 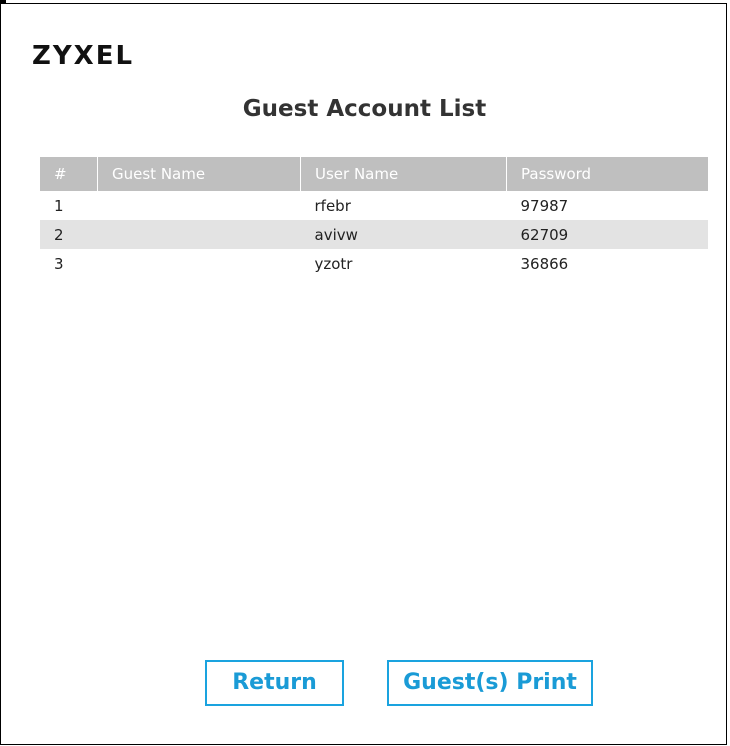 I want to click on column-header-number: #, so click(x=69, y=174).